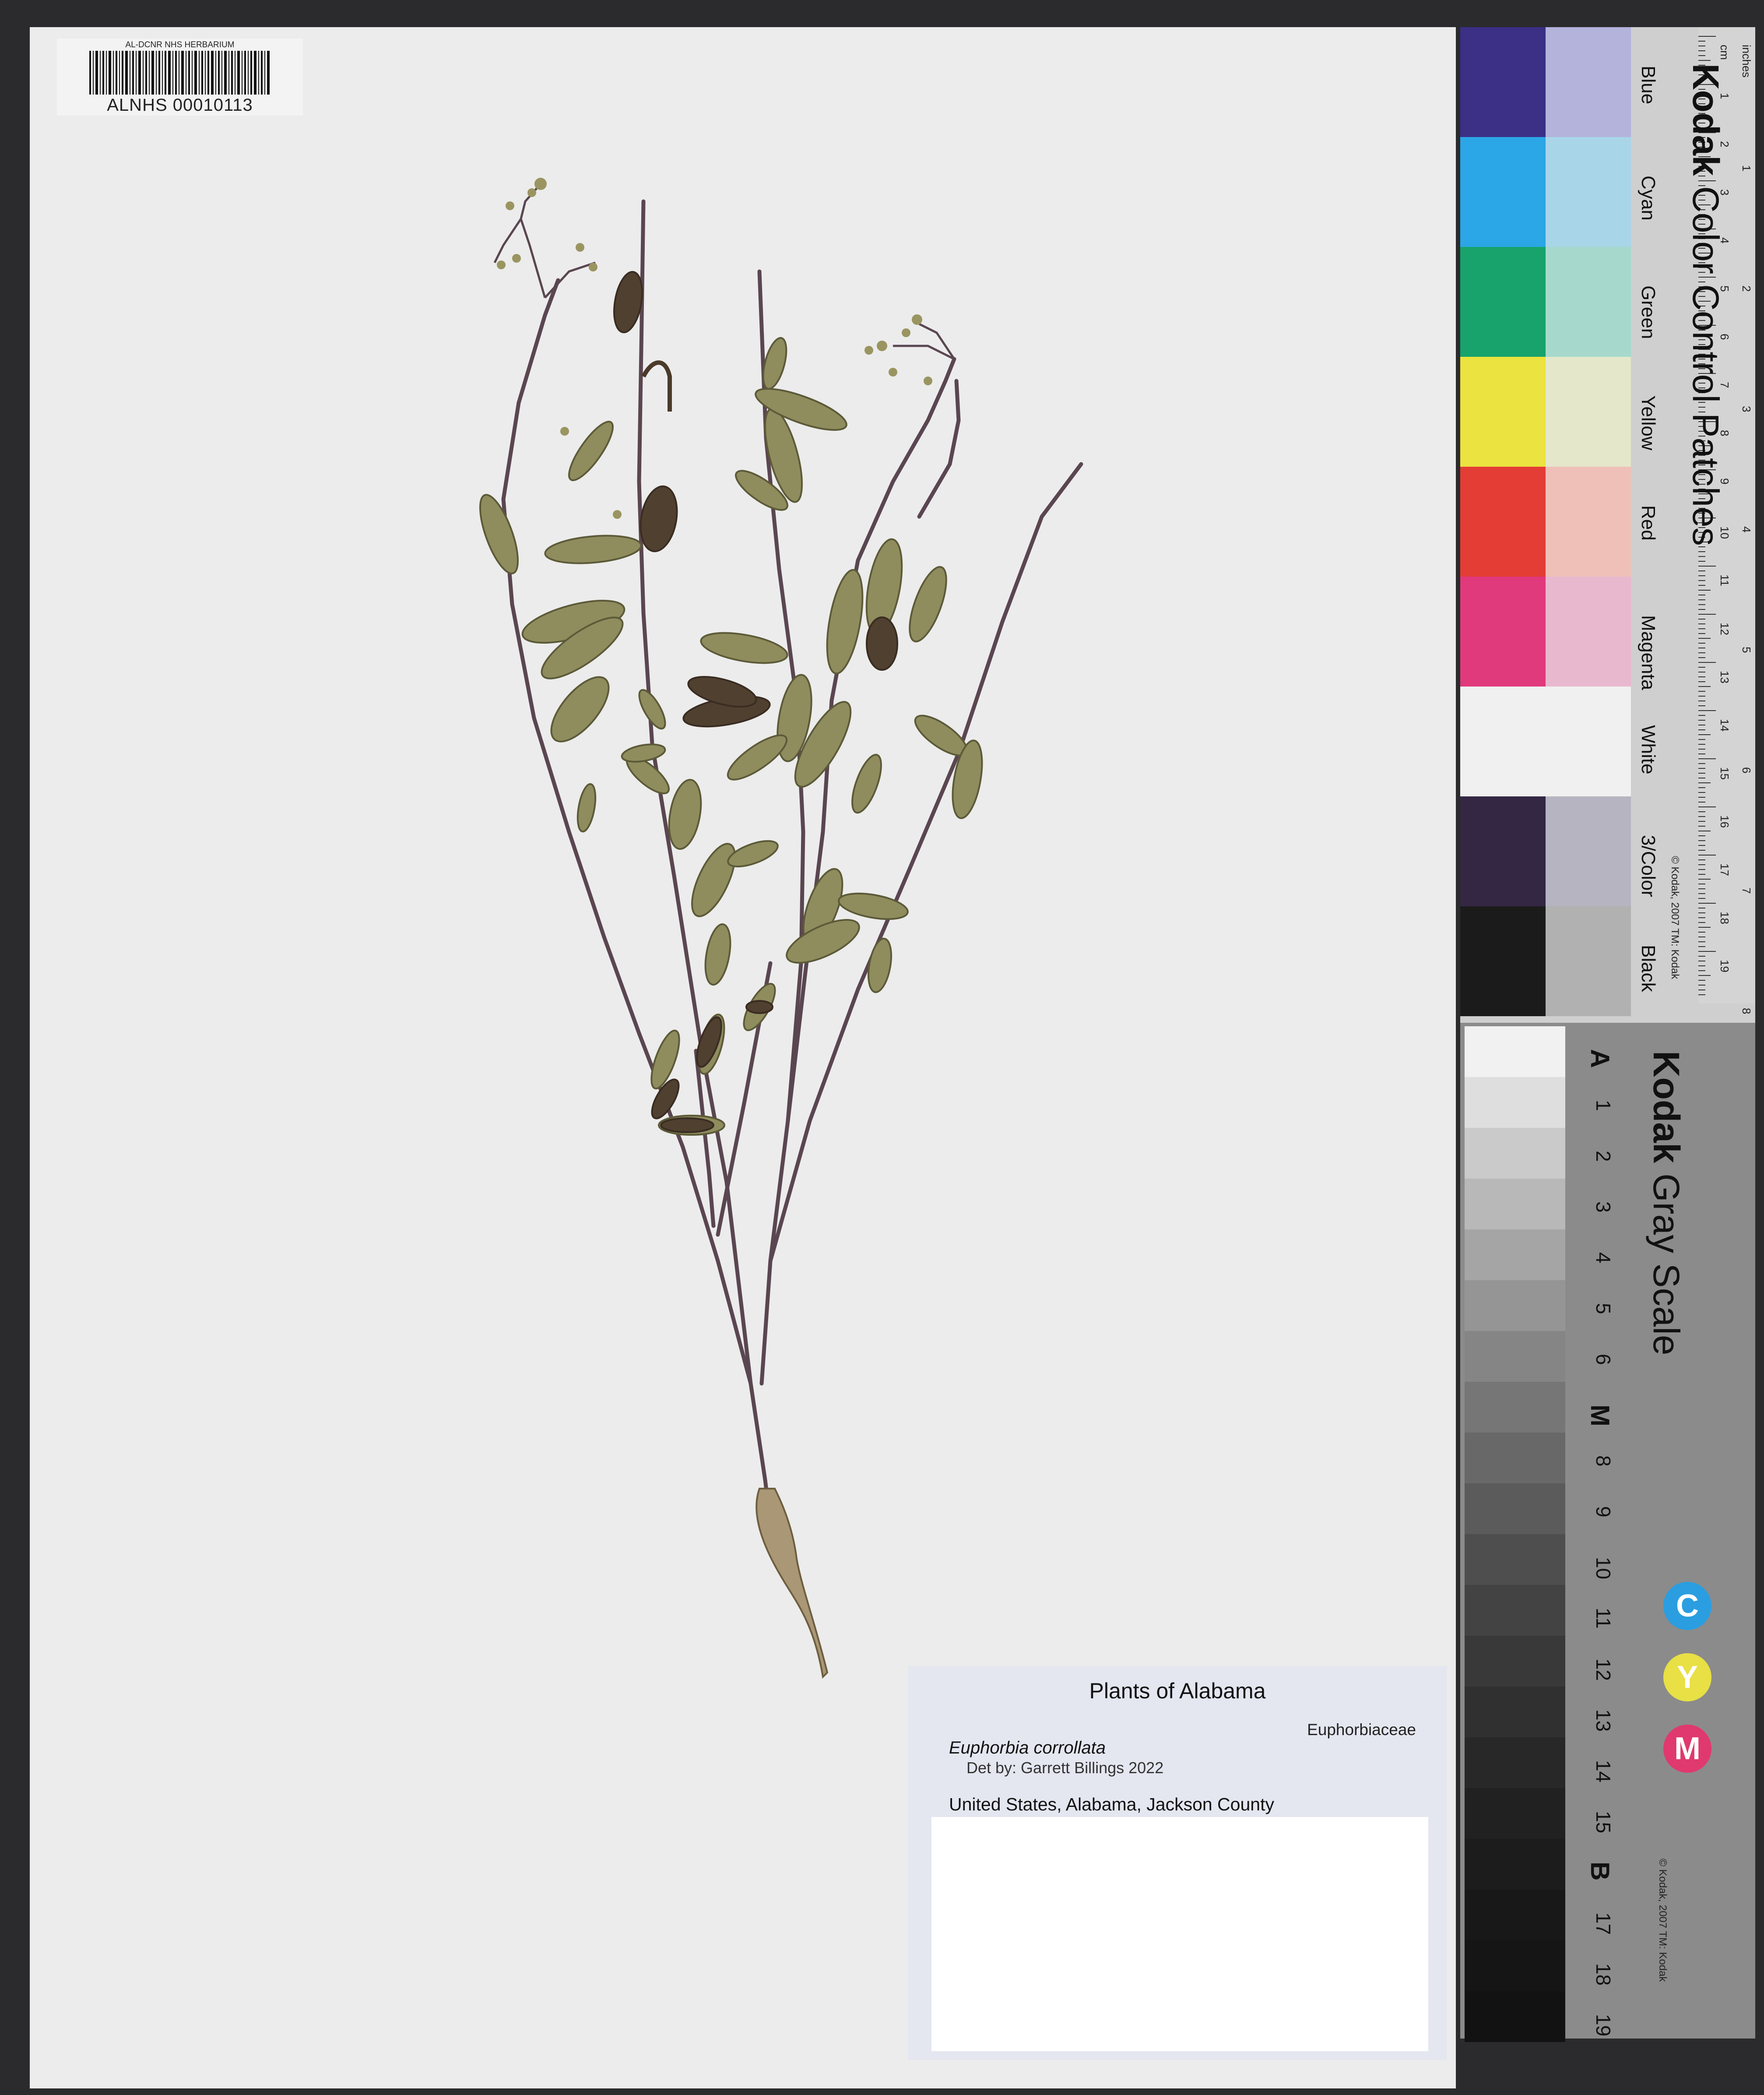  I want to click on redacted-region, so click(1180, 1934).